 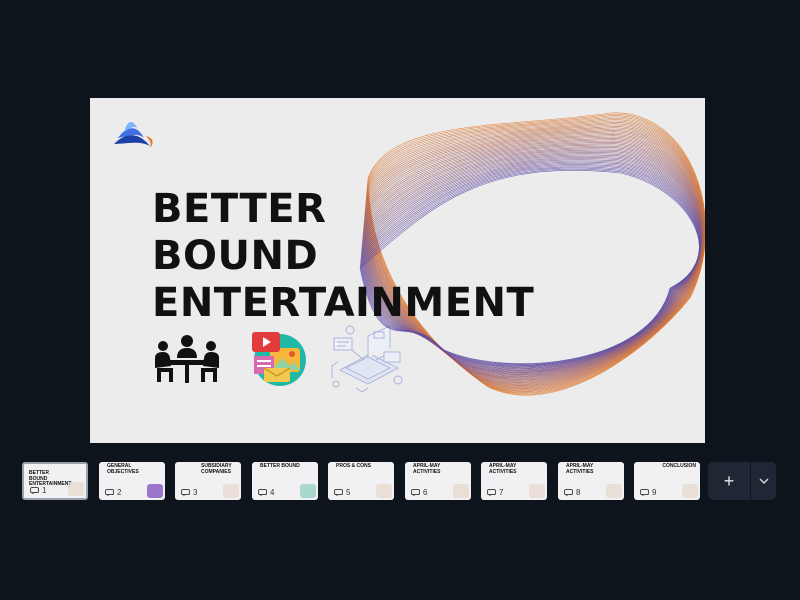 What do you see at coordinates (272, 492) in the screenshot?
I see `thumbnail-number: 4` at bounding box center [272, 492].